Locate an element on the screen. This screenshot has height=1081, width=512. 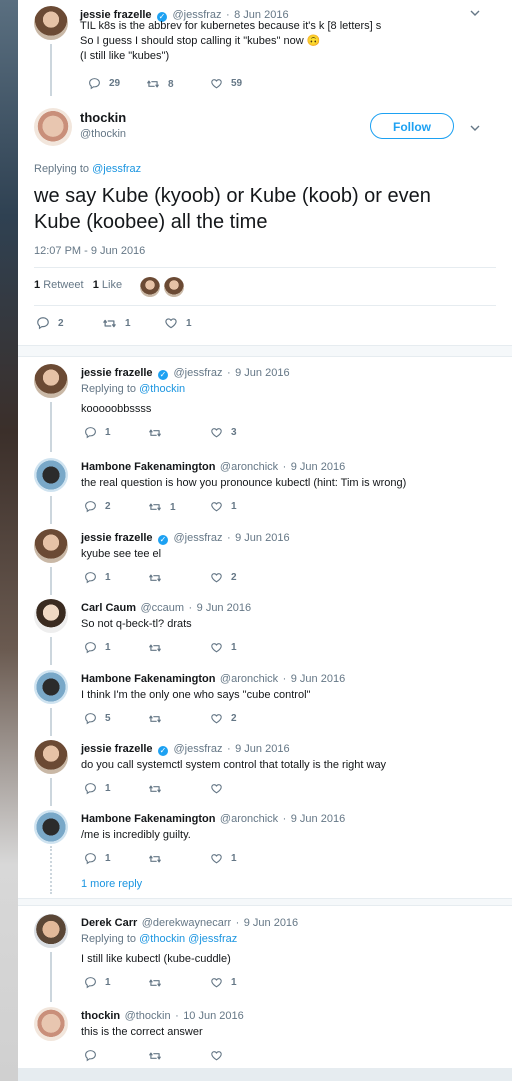
like-count: 1 is located at coordinates (234, 506).